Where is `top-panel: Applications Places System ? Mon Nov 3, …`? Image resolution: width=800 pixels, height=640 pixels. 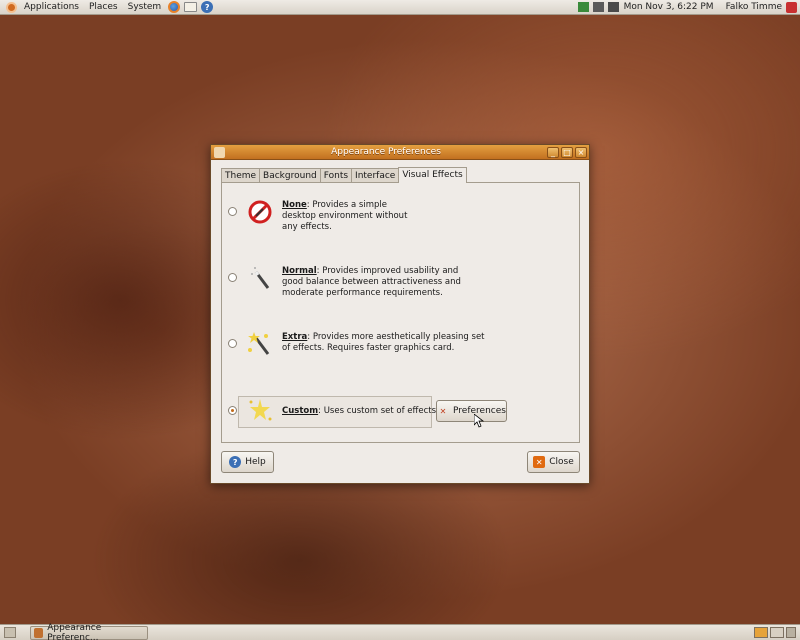
top-panel: Applications Places System ? Mon Nov 3, … is located at coordinates (400, 7).